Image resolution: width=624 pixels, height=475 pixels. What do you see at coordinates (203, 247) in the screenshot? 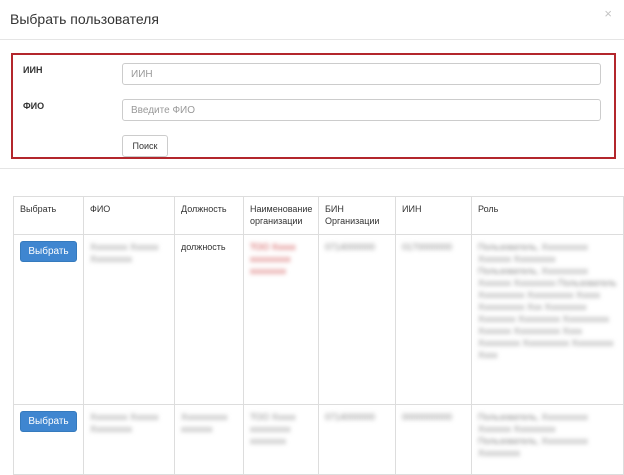
I see `position-value: должность` at bounding box center [203, 247].